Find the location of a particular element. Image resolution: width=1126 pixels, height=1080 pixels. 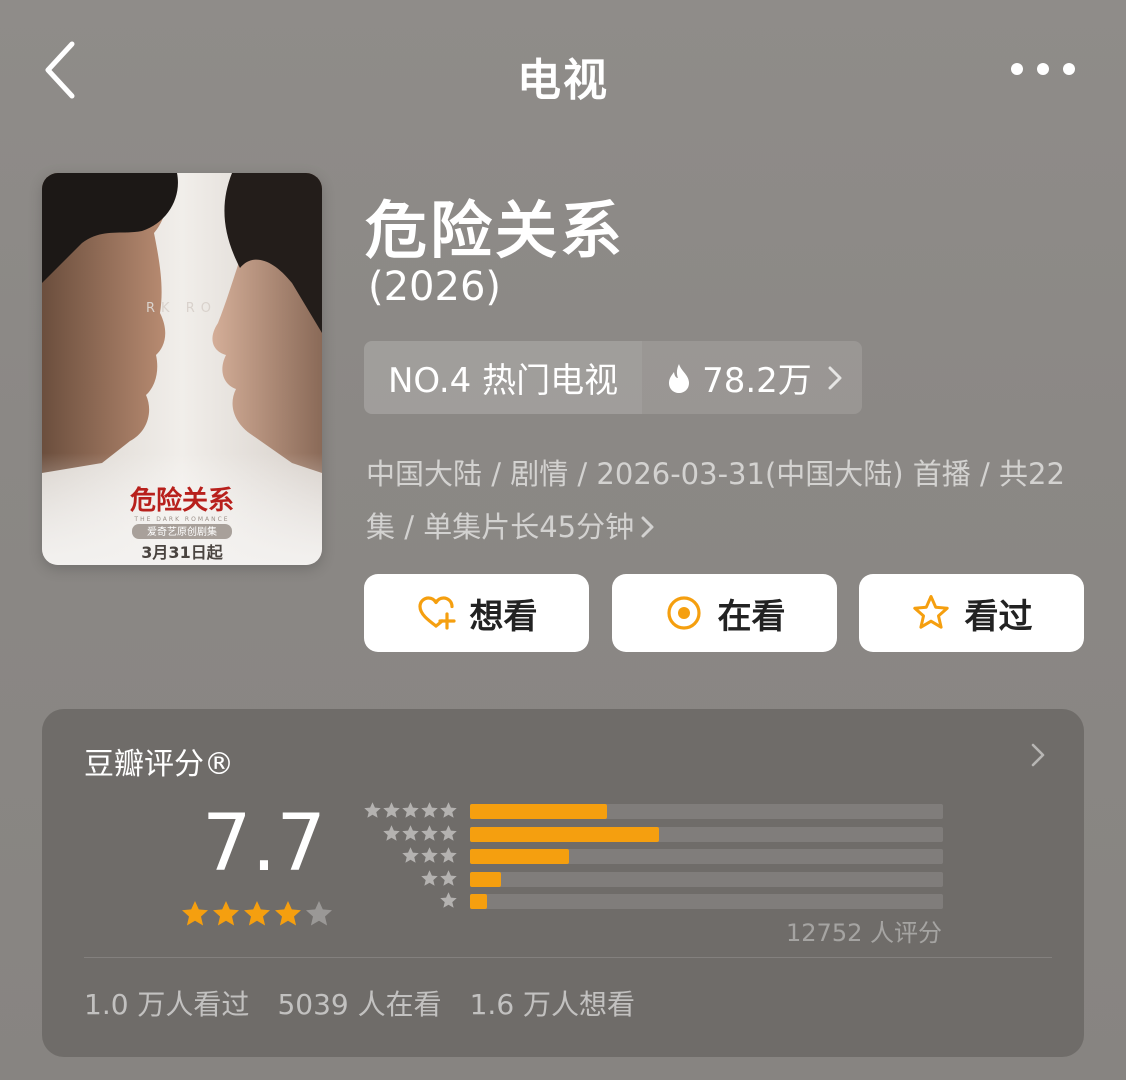

poster-overlay-text: RK RO is located at coordinates (181, 308).